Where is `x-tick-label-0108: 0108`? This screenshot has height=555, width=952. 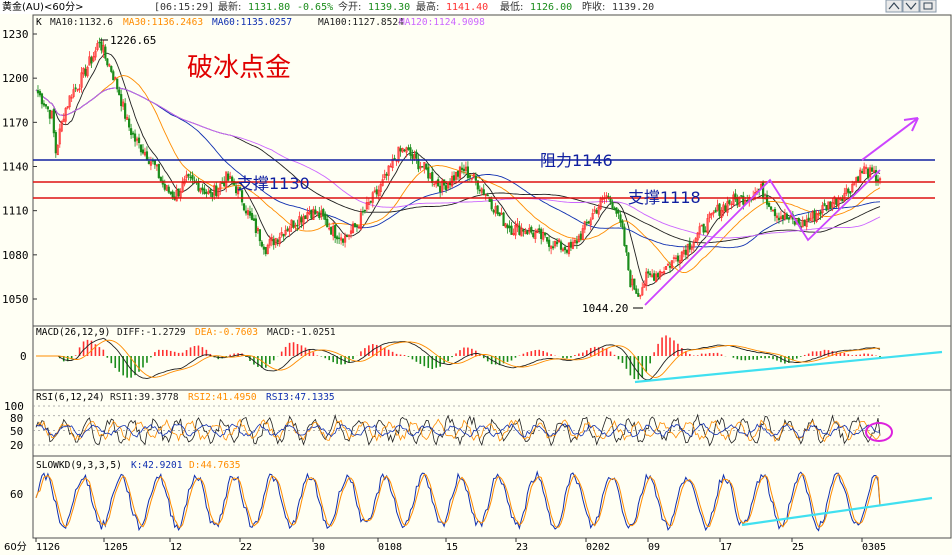 x-tick-label-0108: 0108 is located at coordinates (390, 547).